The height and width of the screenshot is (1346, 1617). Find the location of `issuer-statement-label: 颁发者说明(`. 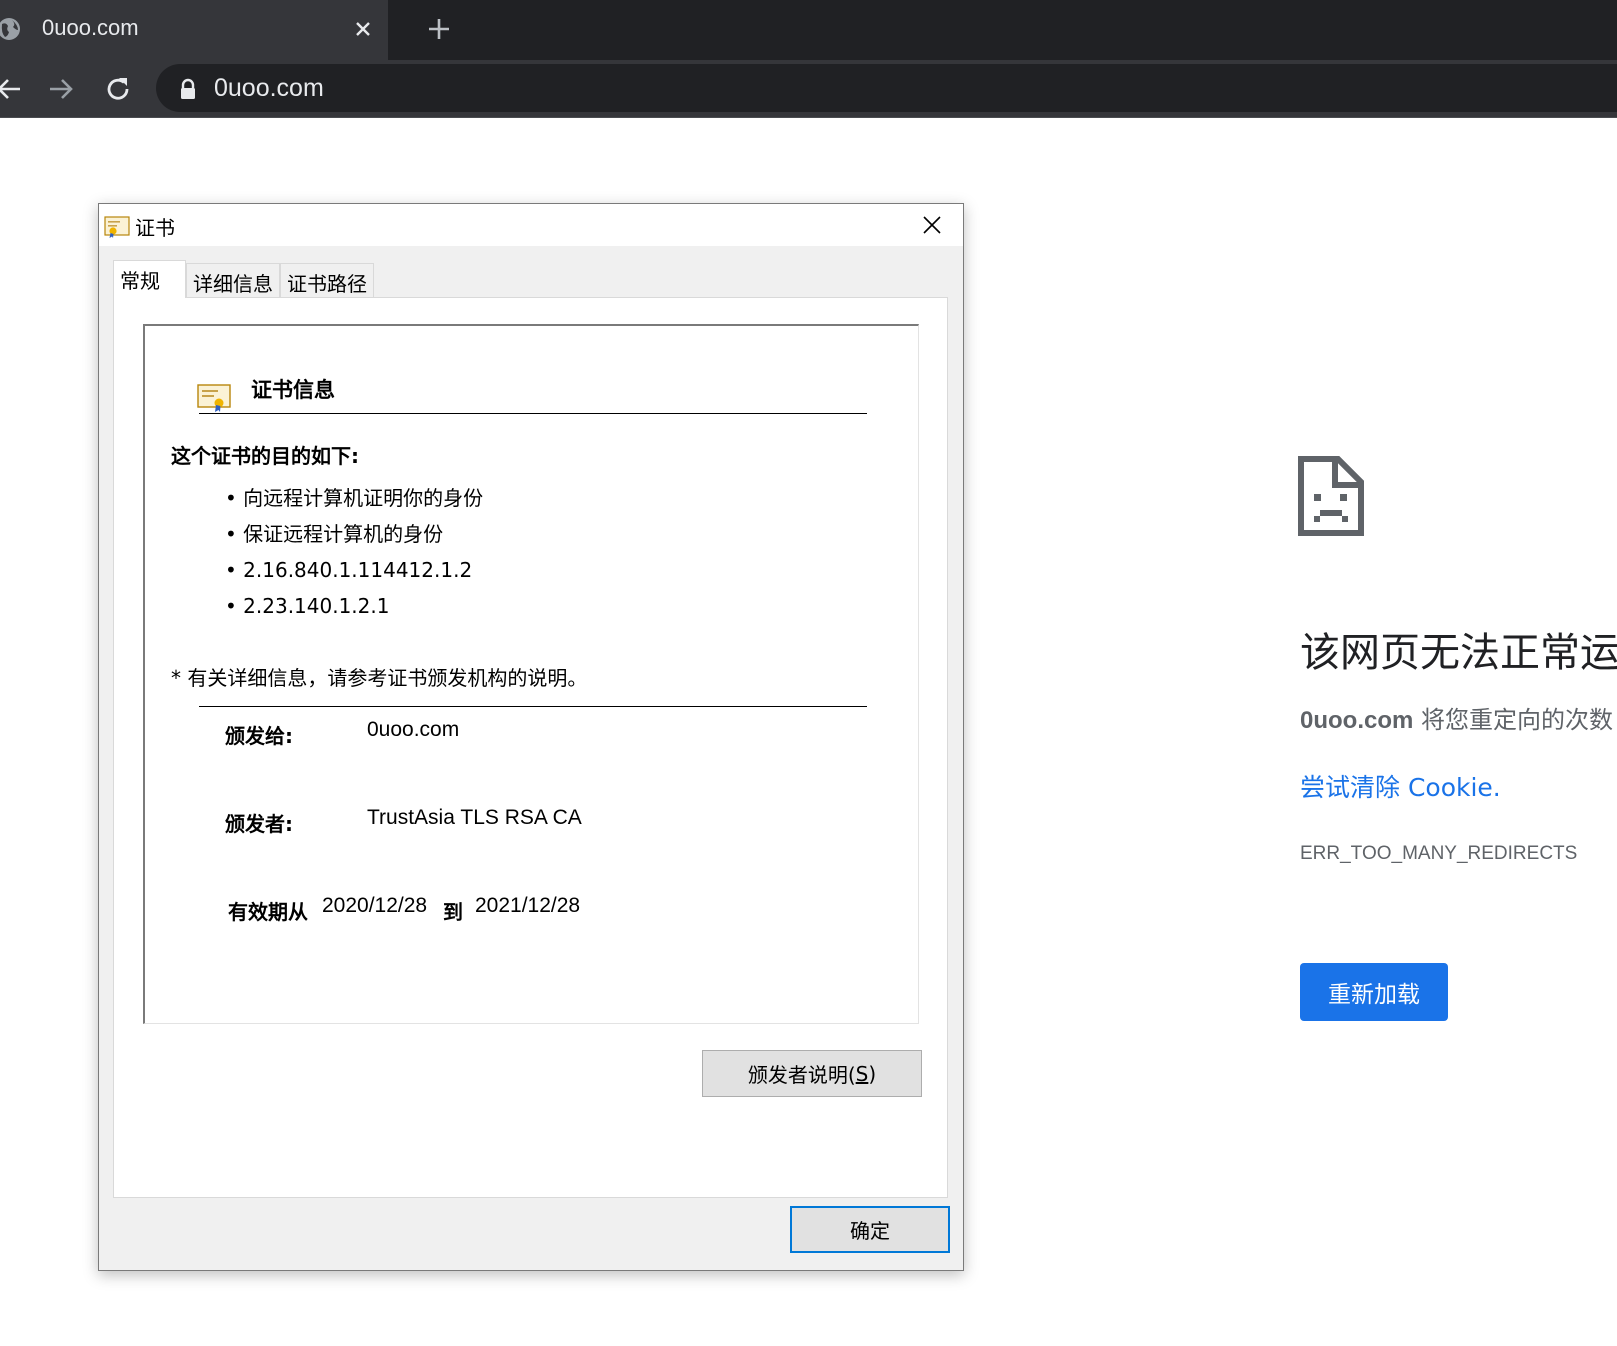

issuer-statement-label: 颁发者说明( is located at coordinates (801, 1075).